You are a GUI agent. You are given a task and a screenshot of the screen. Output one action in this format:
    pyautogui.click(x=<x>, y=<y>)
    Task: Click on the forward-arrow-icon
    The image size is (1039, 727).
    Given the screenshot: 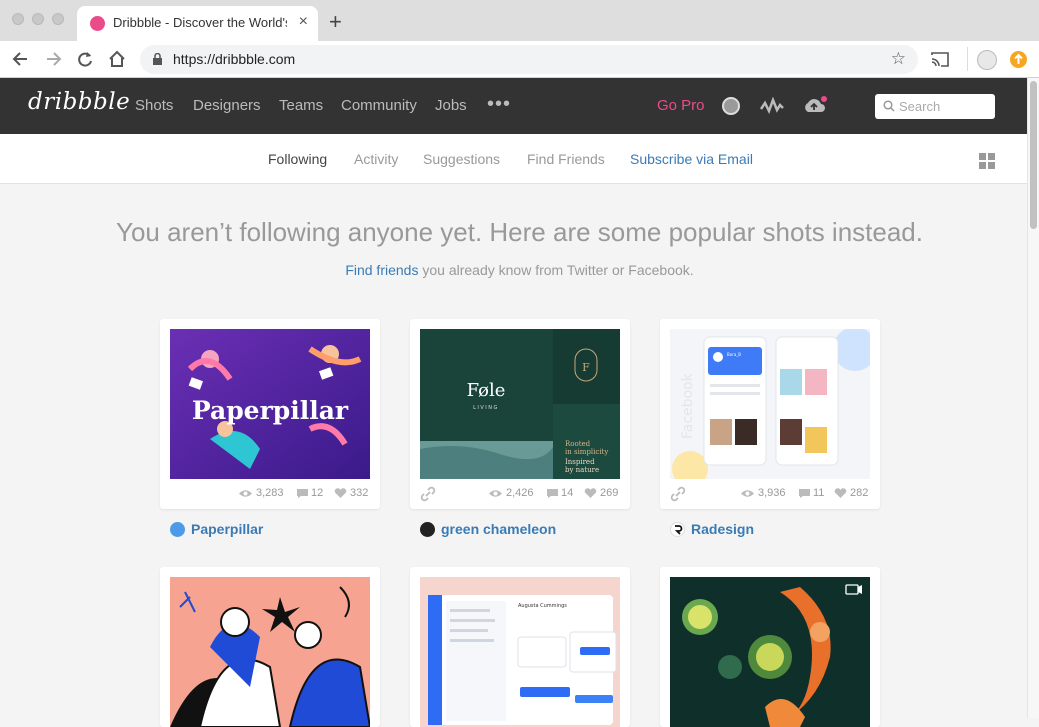 What is the action you would take?
    pyautogui.click(x=53, y=59)
    